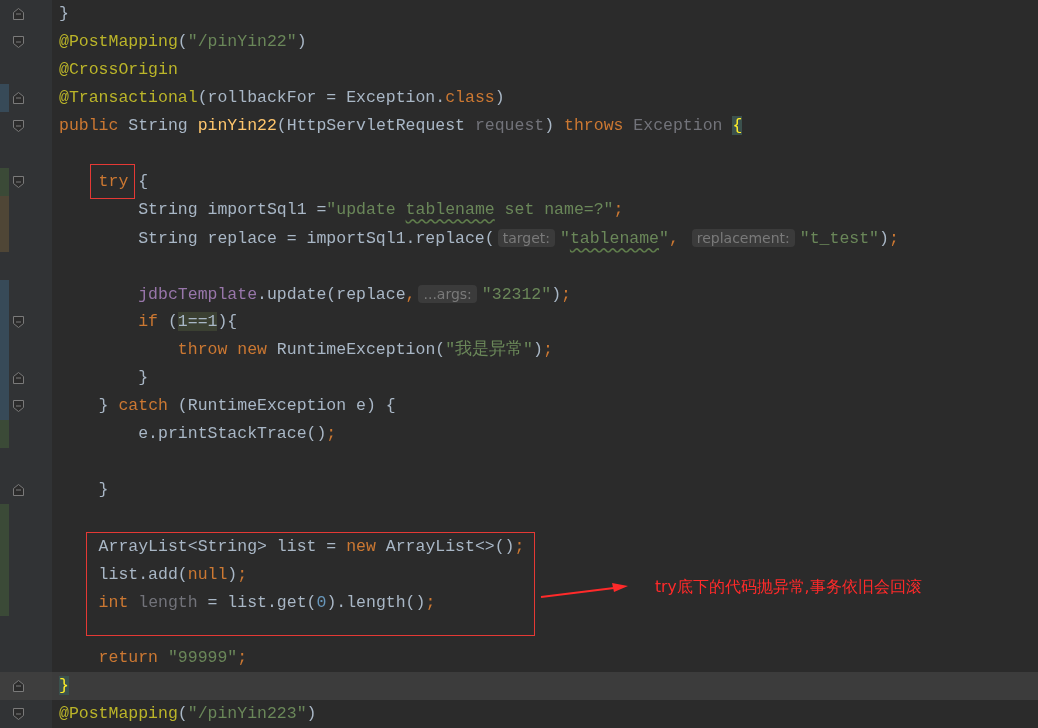 The width and height of the screenshot is (1038, 728). Describe the element at coordinates (247, 405) in the screenshot. I see `code-text: } catch (RuntimeException e) {` at that location.